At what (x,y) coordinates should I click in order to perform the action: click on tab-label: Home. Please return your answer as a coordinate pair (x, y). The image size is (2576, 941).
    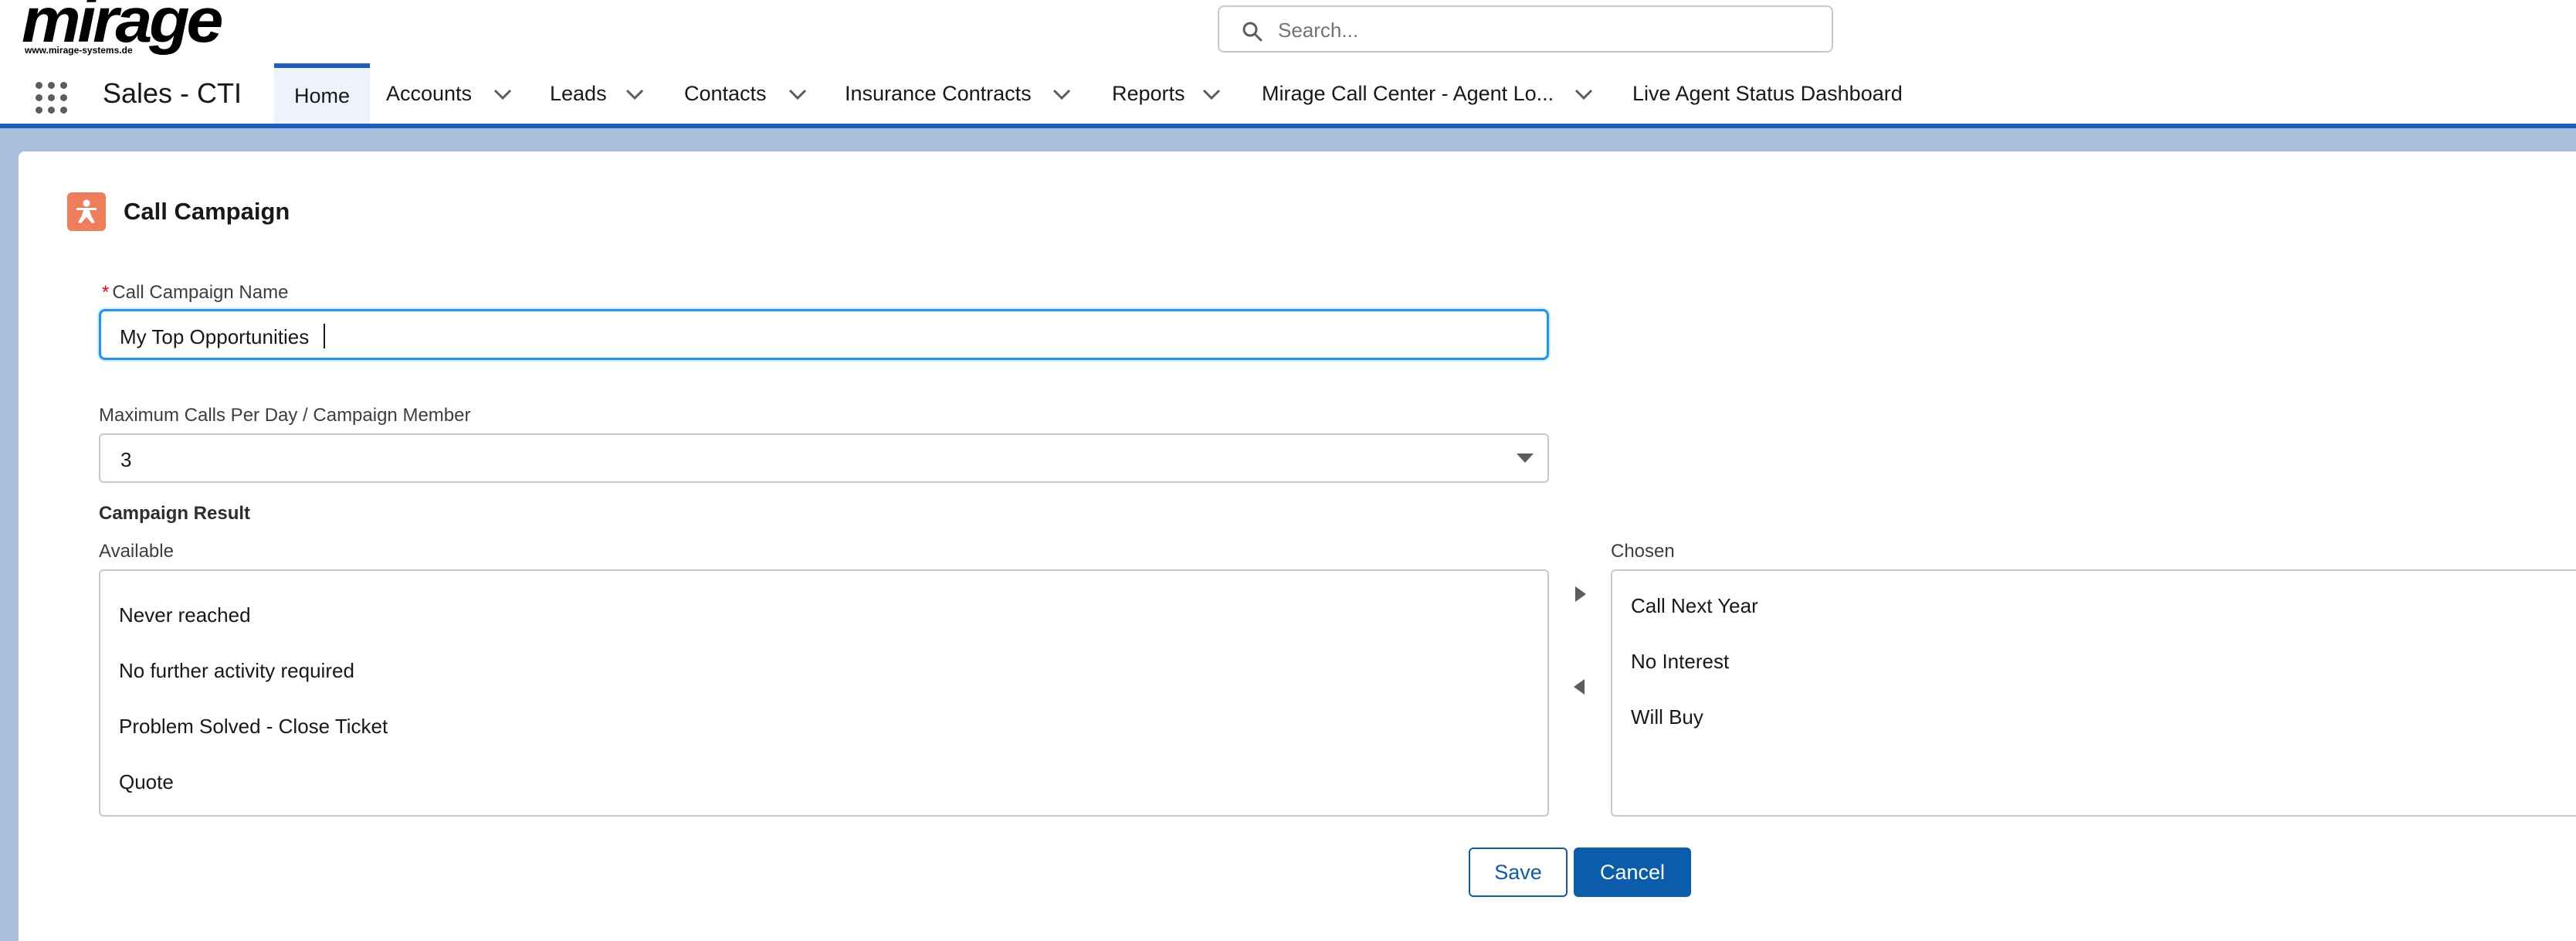
    Looking at the image, I should click on (322, 95).